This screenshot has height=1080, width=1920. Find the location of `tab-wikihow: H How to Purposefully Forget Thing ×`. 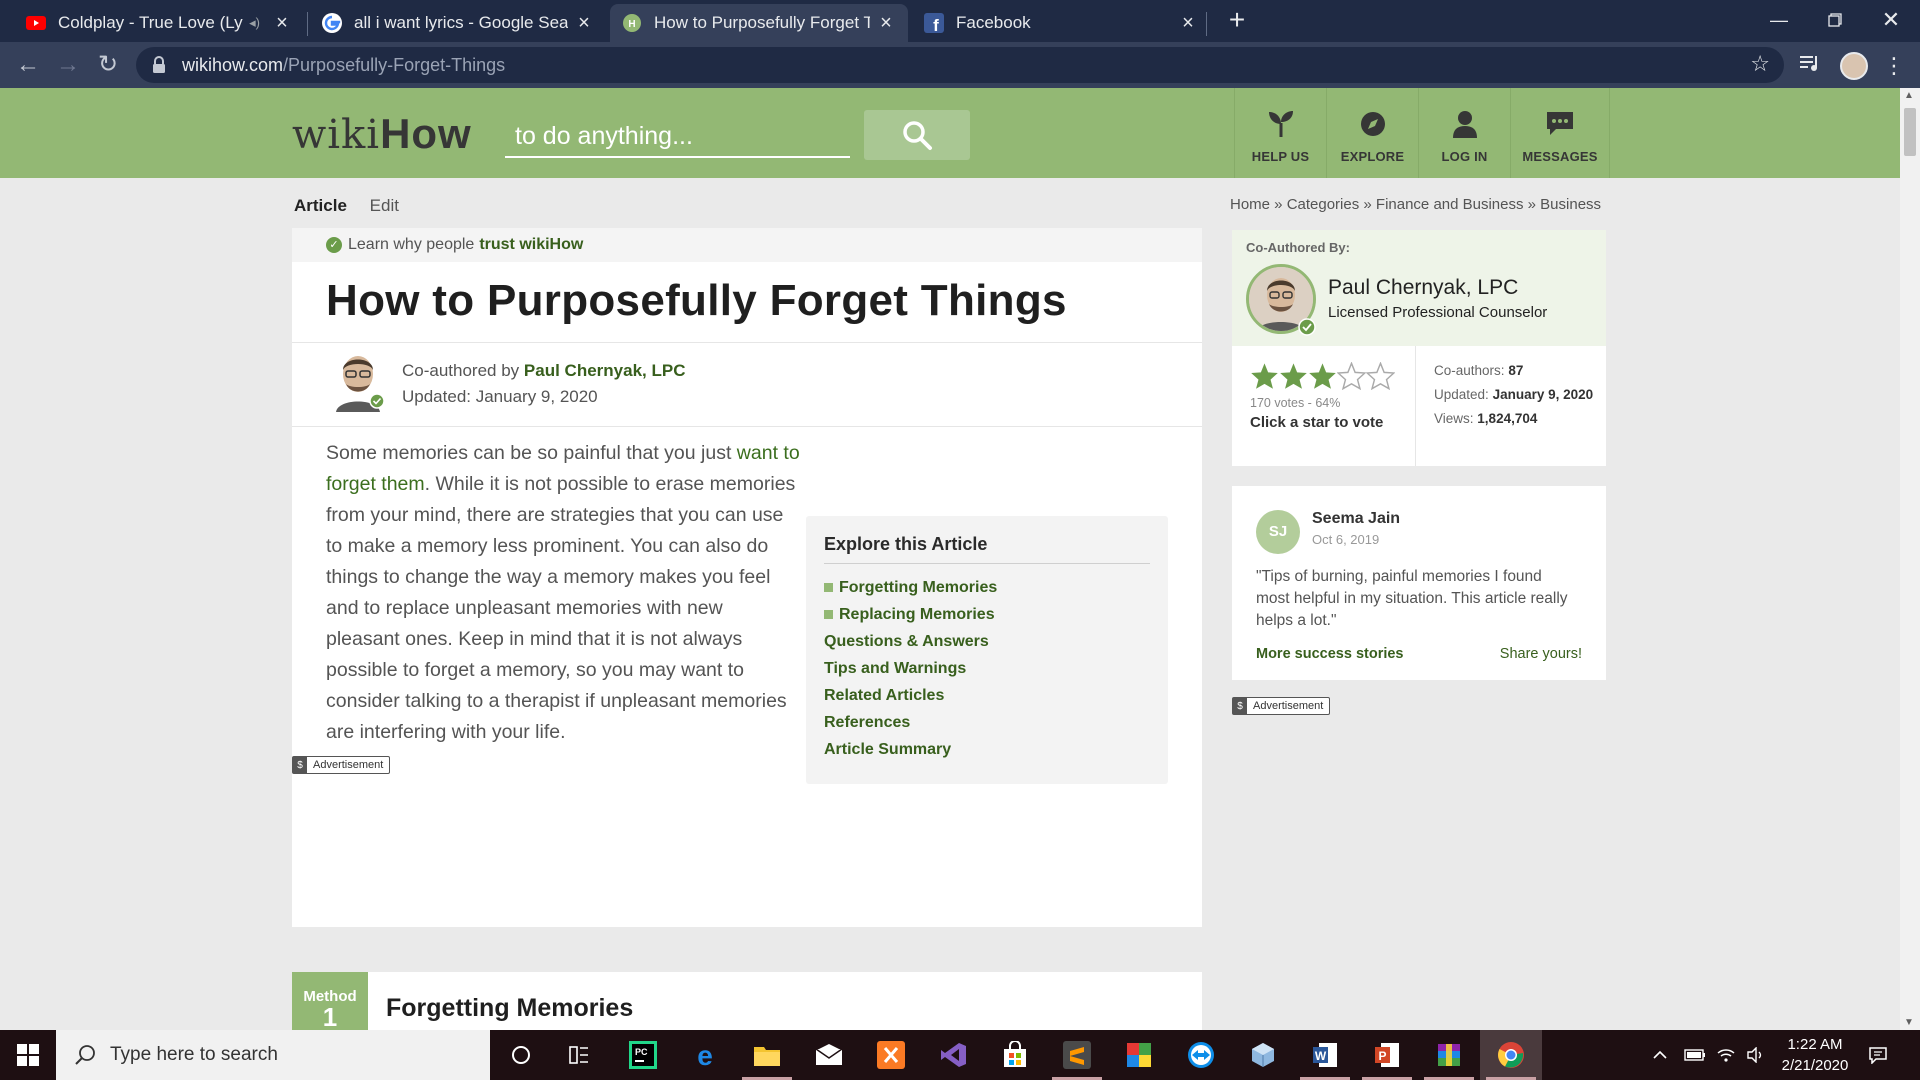

tab-wikihow: H How to Purposefully Forget Thing × is located at coordinates (759, 23).